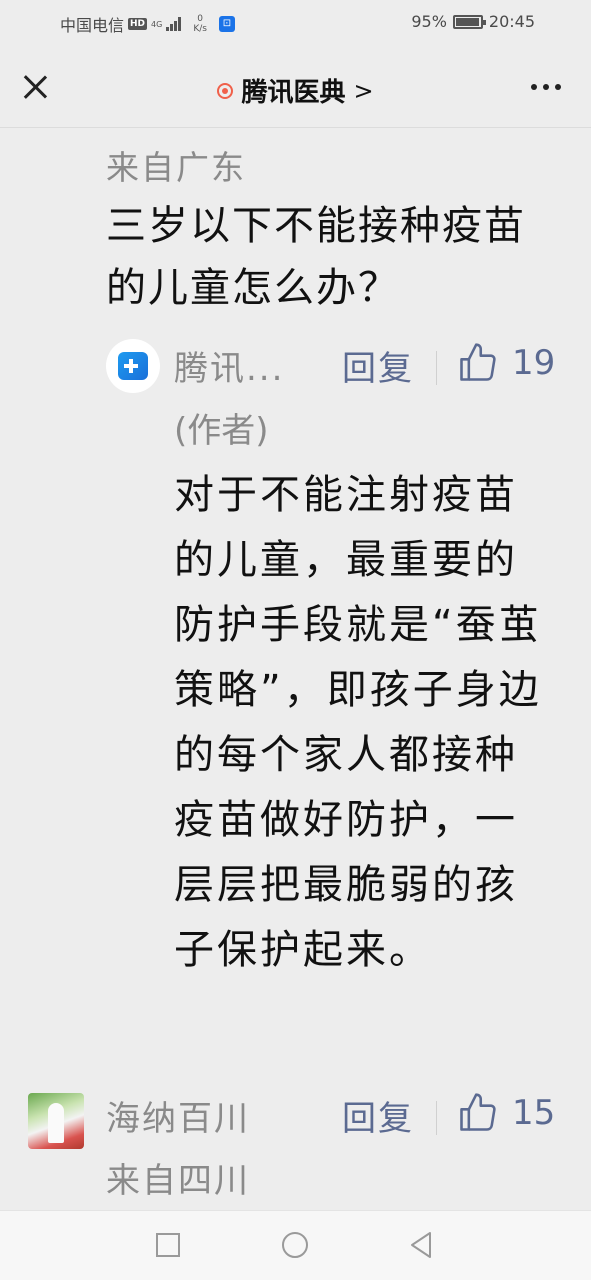  What do you see at coordinates (178, 1181) in the screenshot?
I see `comment-location: 来自四川` at bounding box center [178, 1181].